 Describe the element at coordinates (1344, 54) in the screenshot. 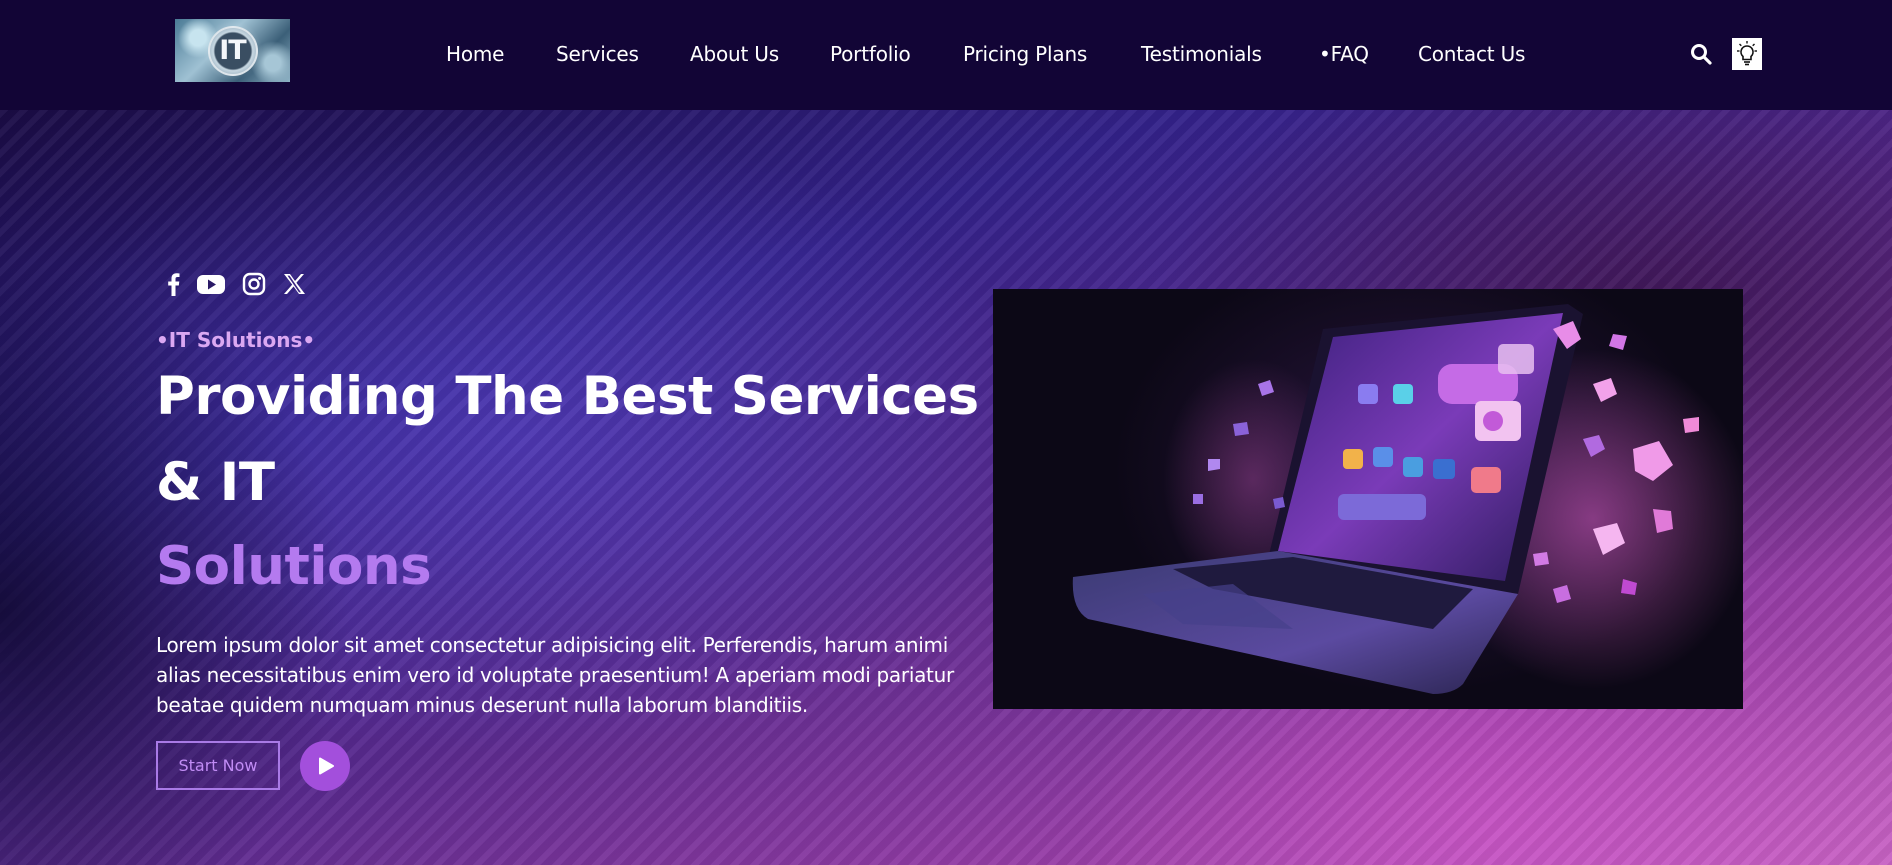

I see `nav-faq: •FAQ` at that location.